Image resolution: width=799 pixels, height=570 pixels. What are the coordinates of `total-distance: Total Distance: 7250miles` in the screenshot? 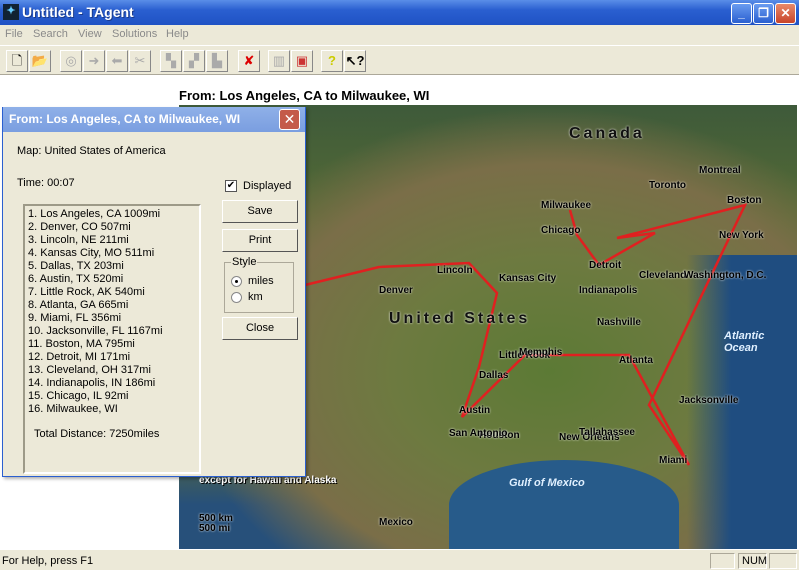 It's located at (97, 434).